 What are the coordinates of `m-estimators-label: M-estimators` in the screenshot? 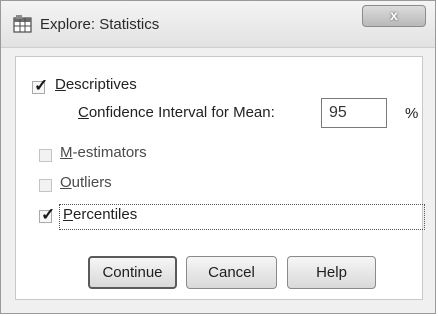 It's located at (103, 152).